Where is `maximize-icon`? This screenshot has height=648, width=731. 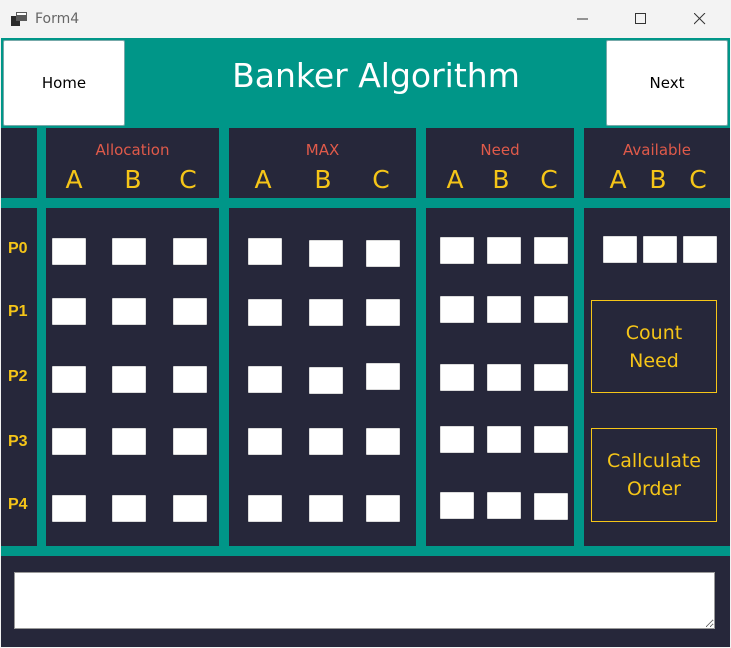 maximize-icon is located at coordinates (640, 18).